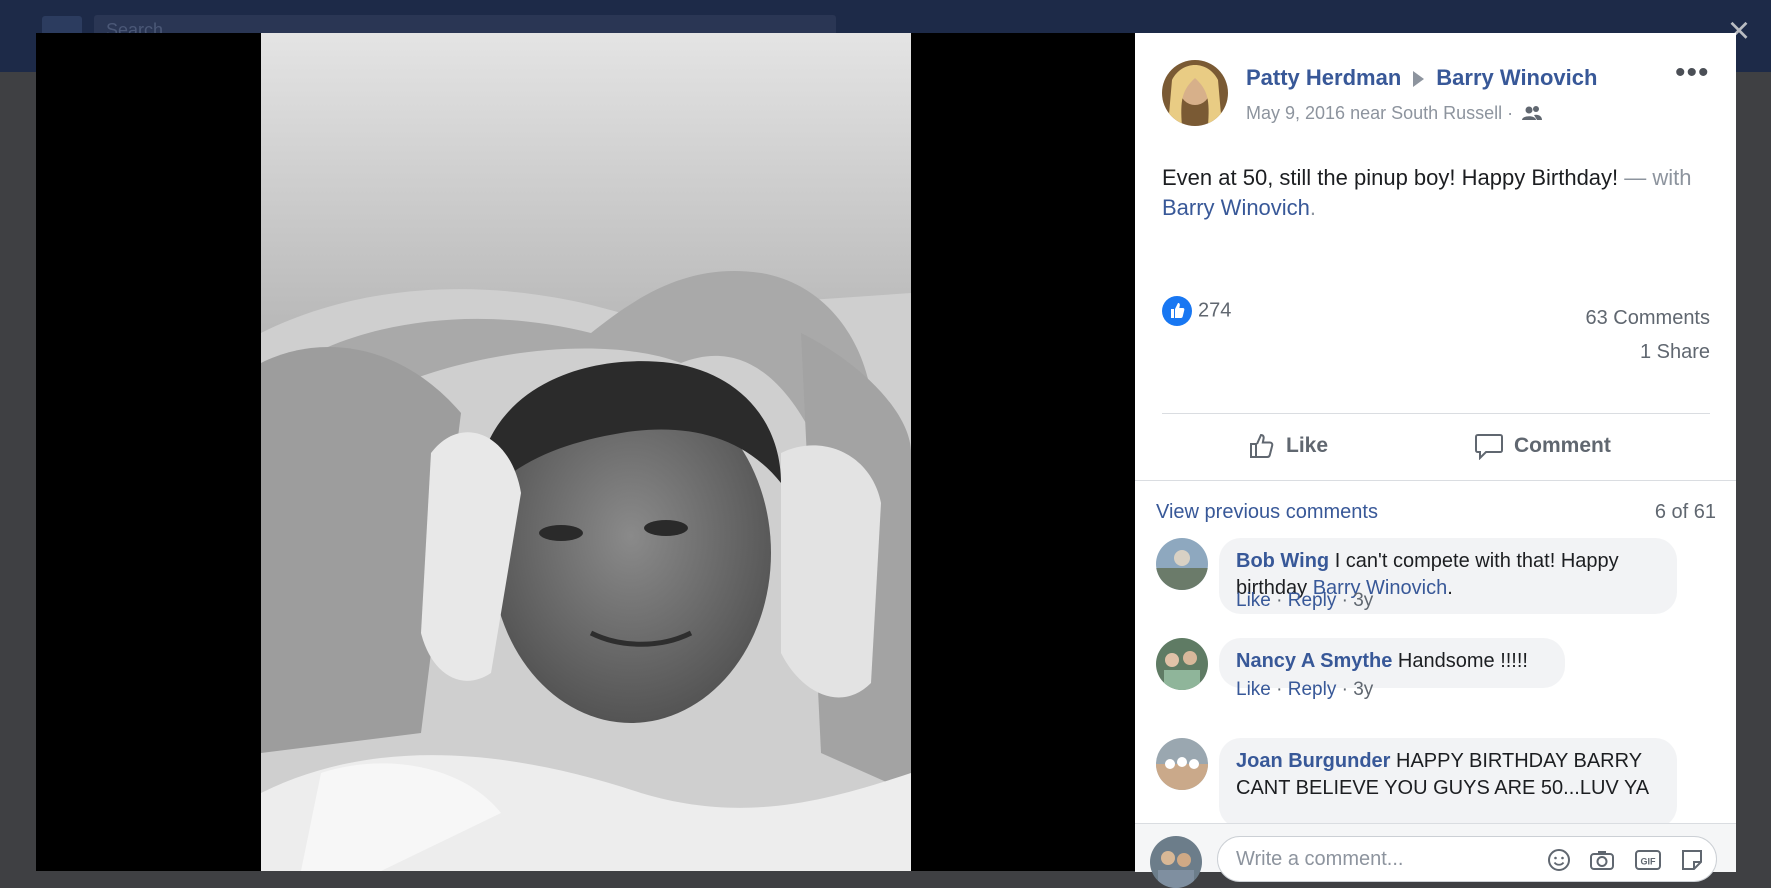 This screenshot has height=888, width=1771. Describe the element at coordinates (1196, 311) in the screenshot. I see `like-count-summary: 274` at that location.